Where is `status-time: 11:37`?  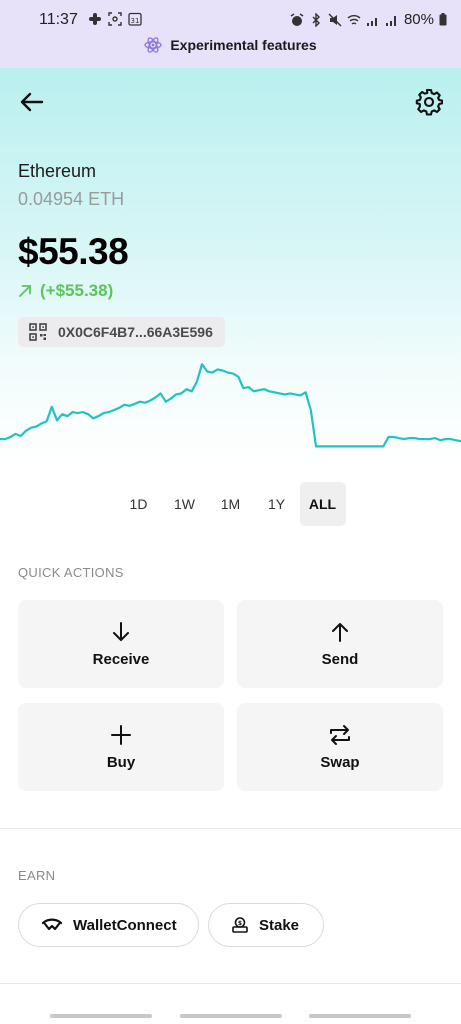 status-time: 11:37 is located at coordinates (58, 19).